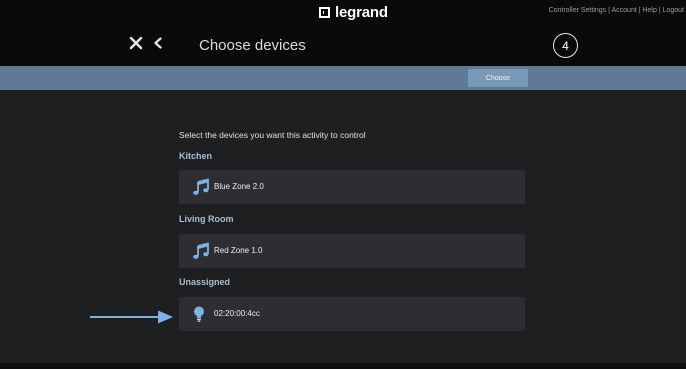 This screenshot has height=369, width=686. What do you see at coordinates (343, 78) in the screenshot?
I see `action-bar` at bounding box center [343, 78].